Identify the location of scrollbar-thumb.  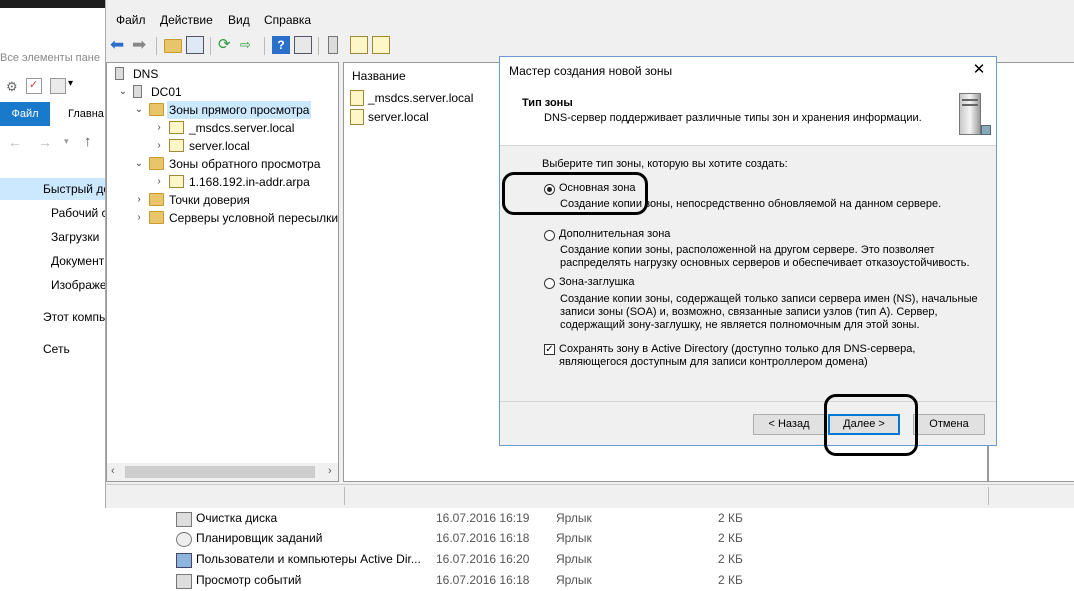
(220, 472).